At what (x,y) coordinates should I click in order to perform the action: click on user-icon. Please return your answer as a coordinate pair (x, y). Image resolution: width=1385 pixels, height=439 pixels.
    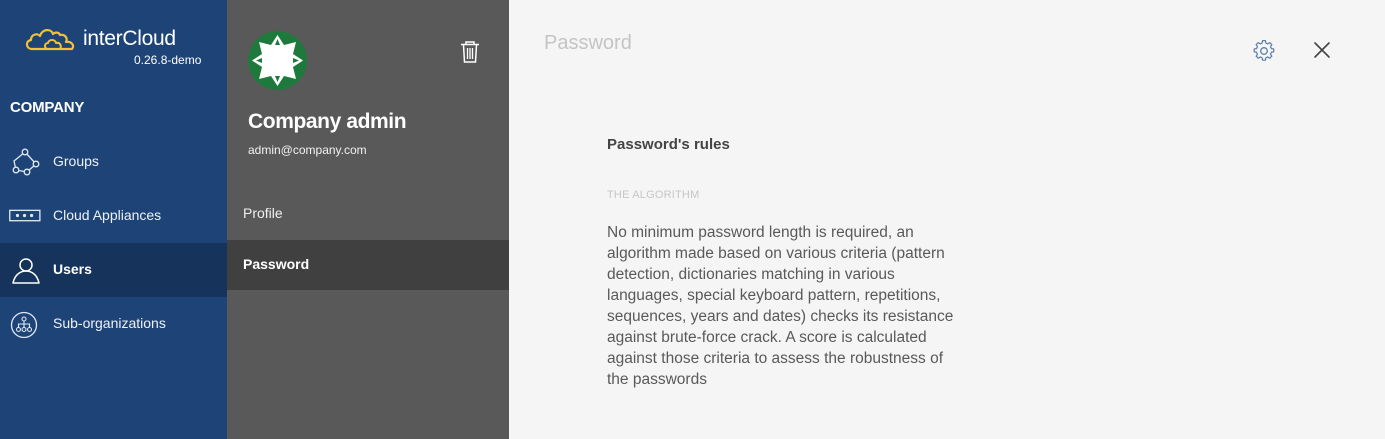
    Looking at the image, I should click on (26, 271).